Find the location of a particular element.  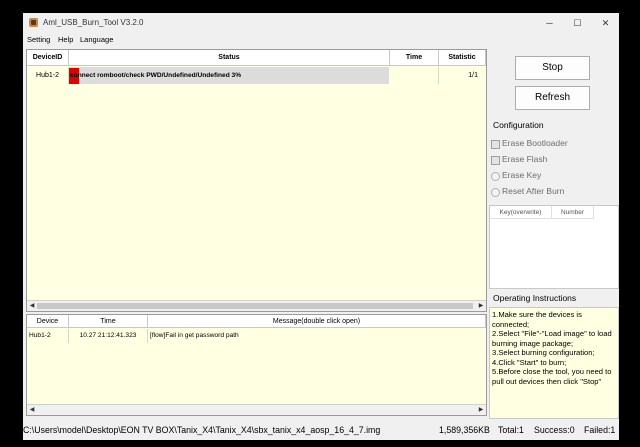

minimize-button: ─ is located at coordinates (549, 23).